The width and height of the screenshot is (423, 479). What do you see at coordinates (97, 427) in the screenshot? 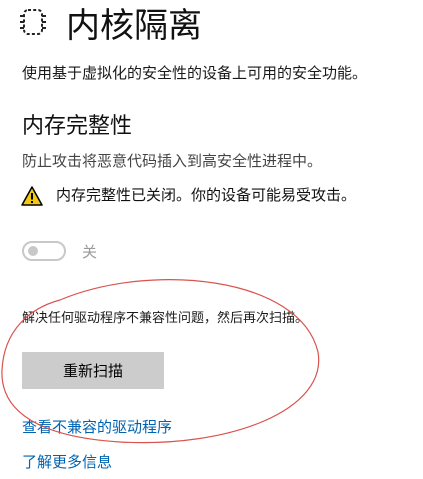
I see `view-incompatible-drivers-link: 查看不兼容的驱动程序` at bounding box center [97, 427].